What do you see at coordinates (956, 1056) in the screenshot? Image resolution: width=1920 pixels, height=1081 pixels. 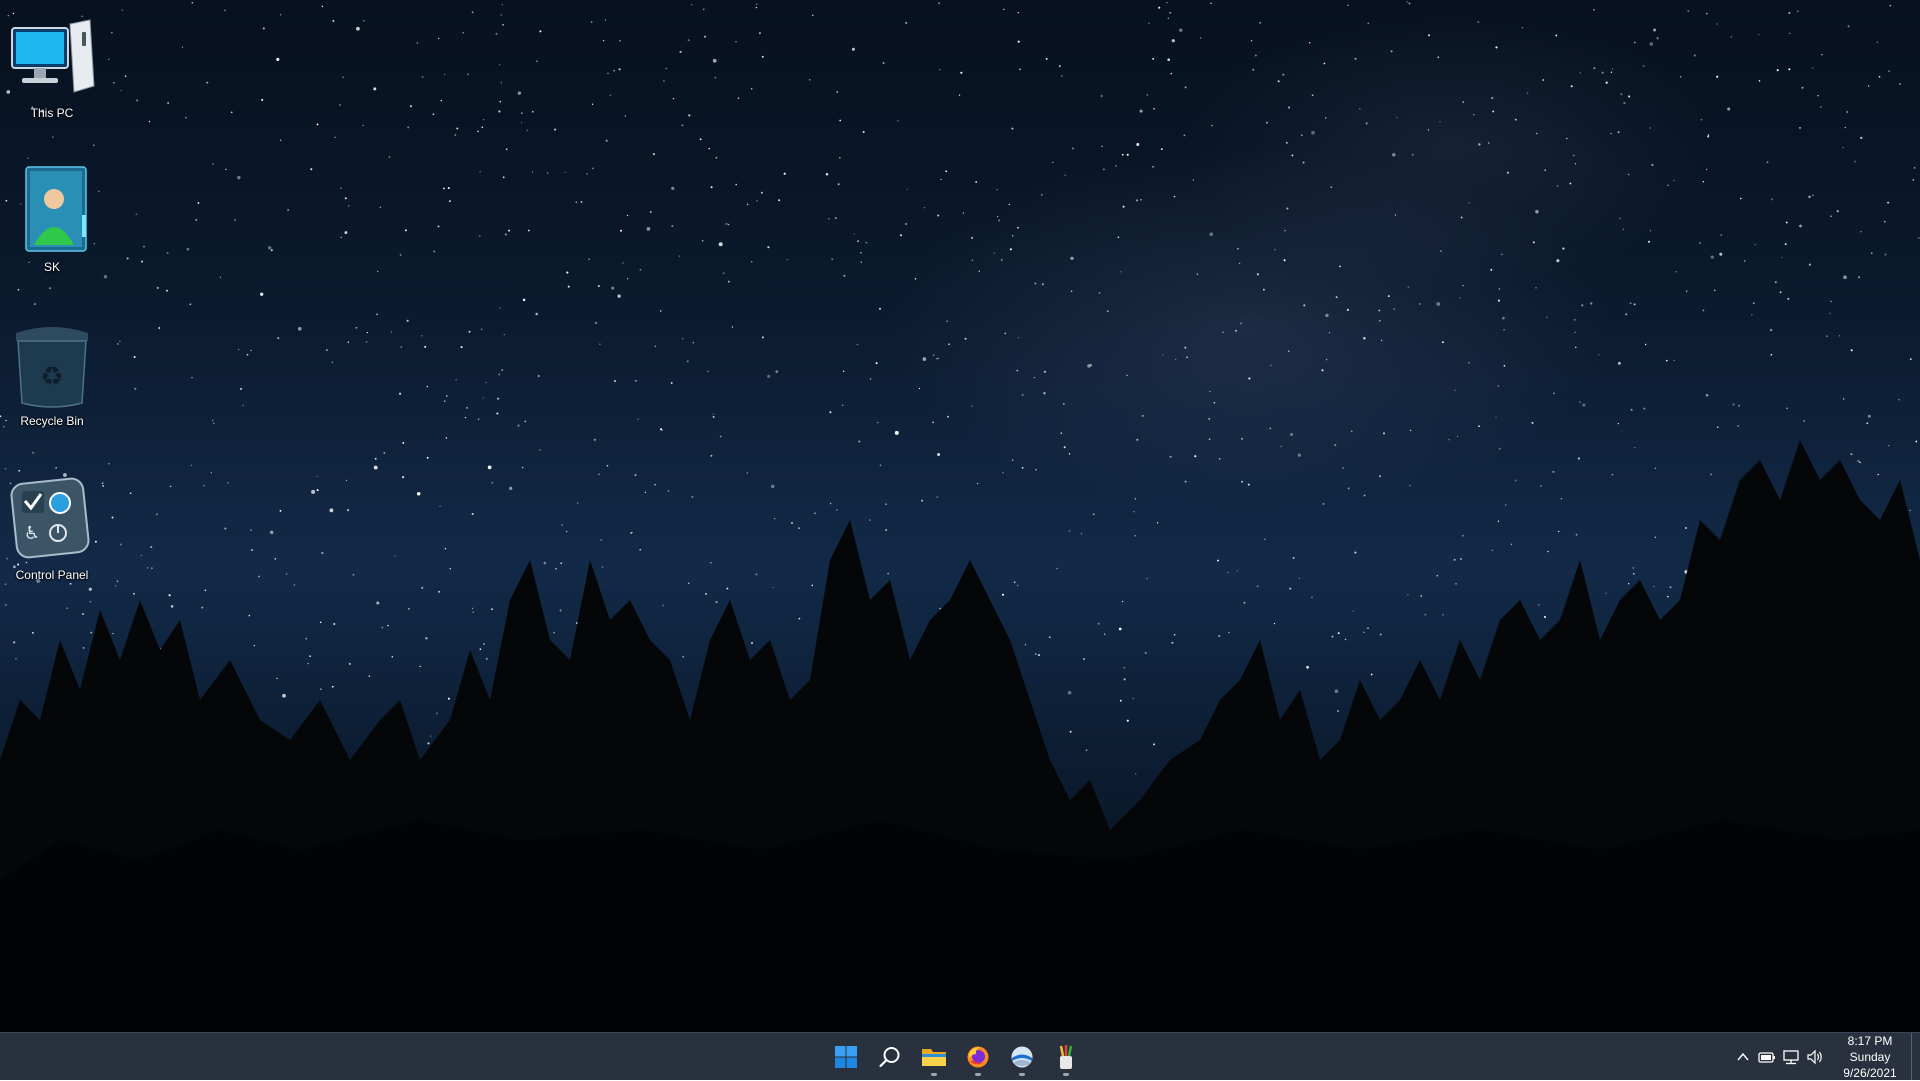 I see `taskbar-apps` at bounding box center [956, 1056].